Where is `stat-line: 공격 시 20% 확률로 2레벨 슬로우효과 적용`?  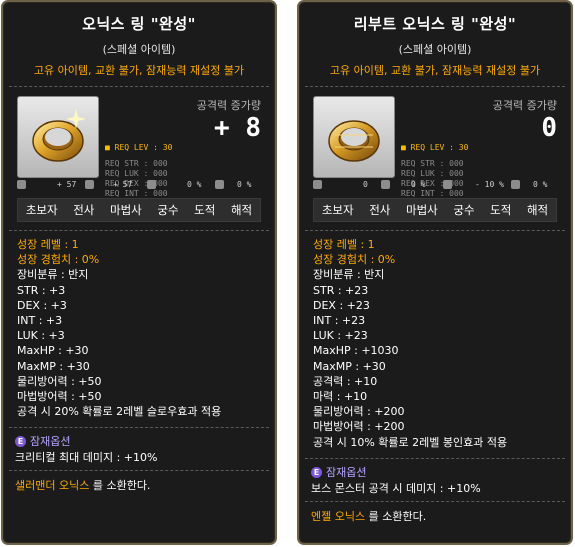 stat-line: 공격 시 20% 확률로 2레벨 슬로우효과 적용 is located at coordinates (119, 412).